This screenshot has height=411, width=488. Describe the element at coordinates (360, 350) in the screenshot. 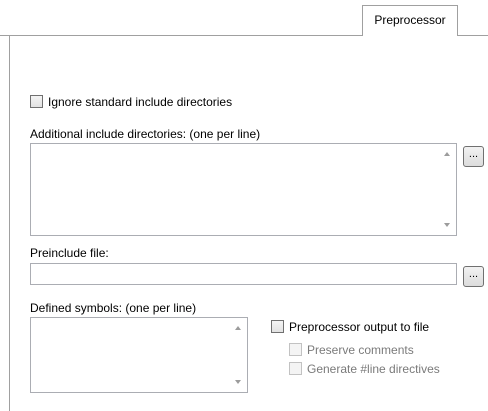

I see `preserve-comments-label: Preserve comments` at that location.